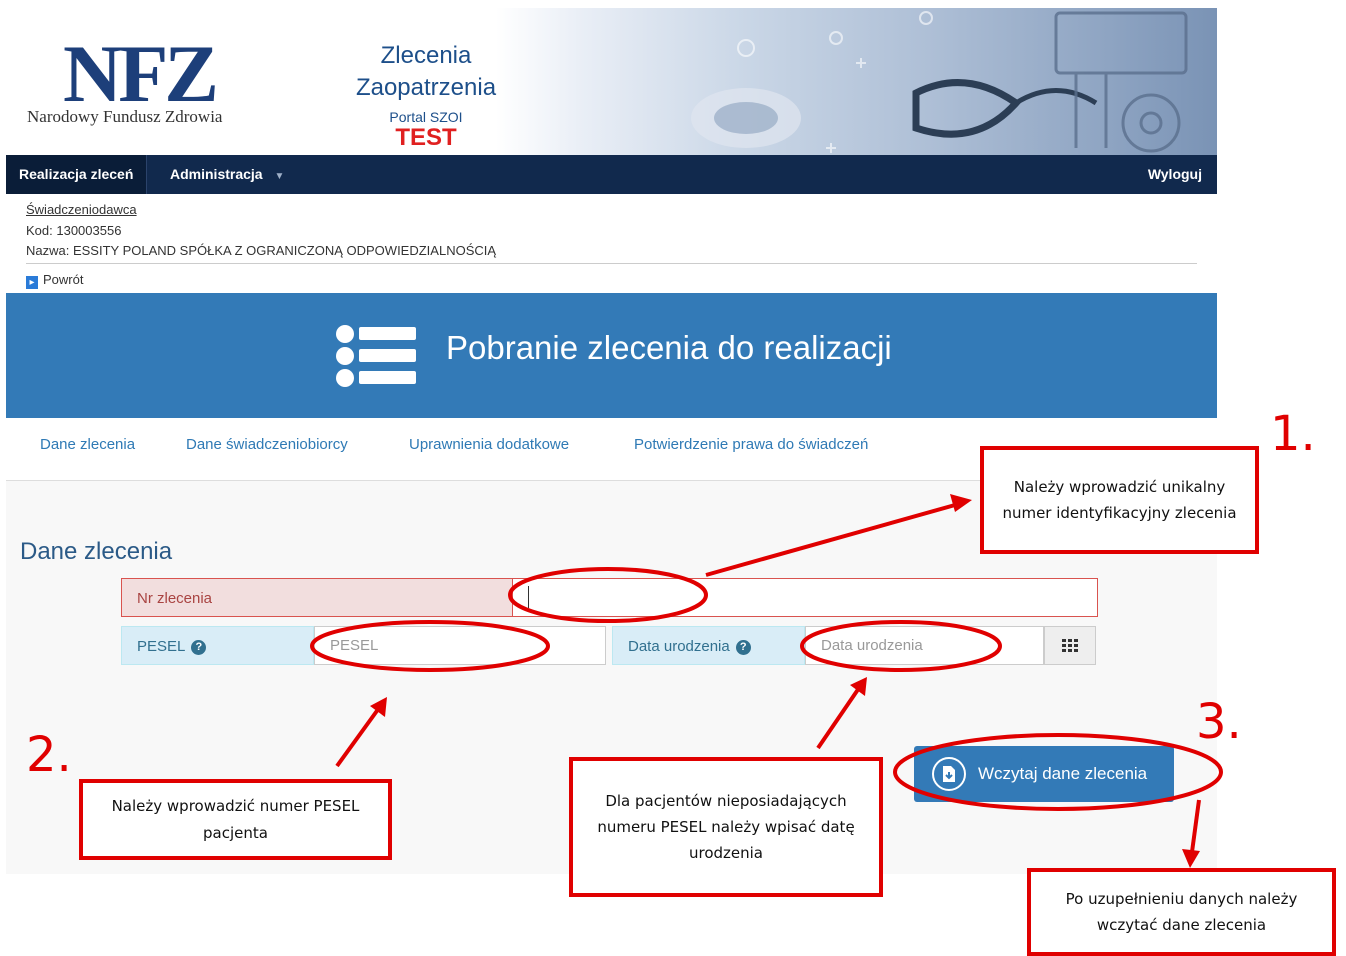  I want to click on tab-potwierdzenie-prawa: Potwierdzenie prawa do świadczeń, so click(751, 444).